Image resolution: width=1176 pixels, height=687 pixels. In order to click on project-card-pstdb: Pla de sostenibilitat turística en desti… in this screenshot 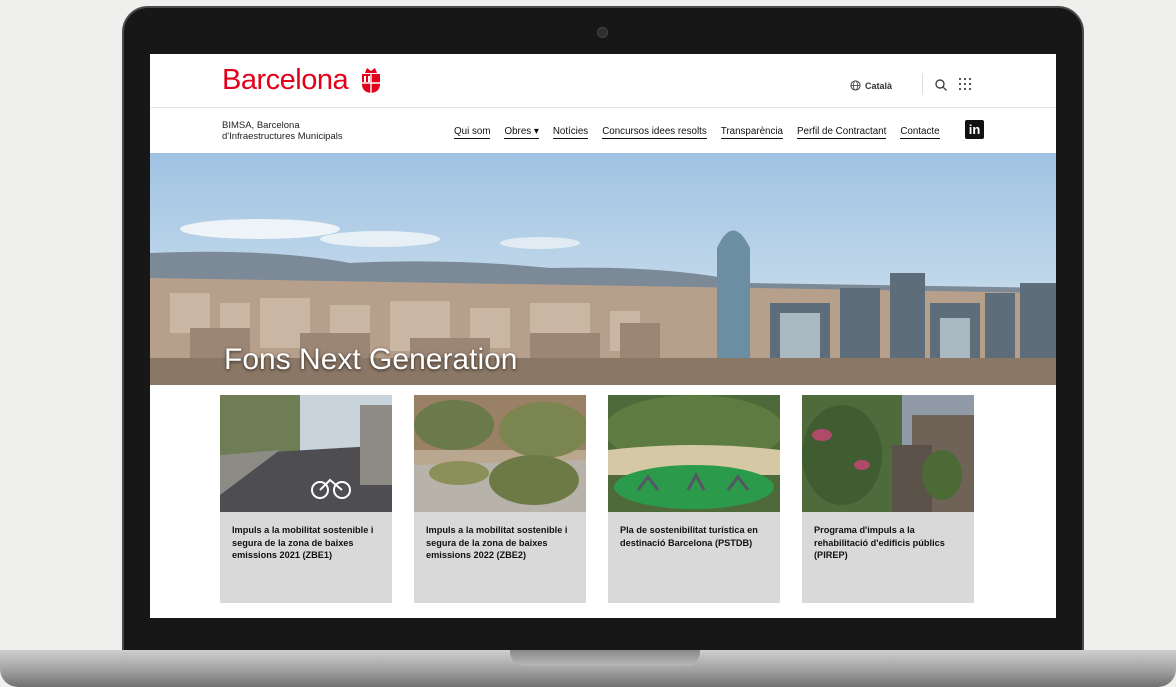, I will do `click(694, 499)`.